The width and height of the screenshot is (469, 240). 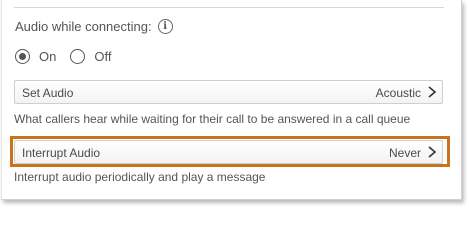 What do you see at coordinates (404, 153) in the screenshot?
I see `interrupt-audio-value: Never` at bounding box center [404, 153].